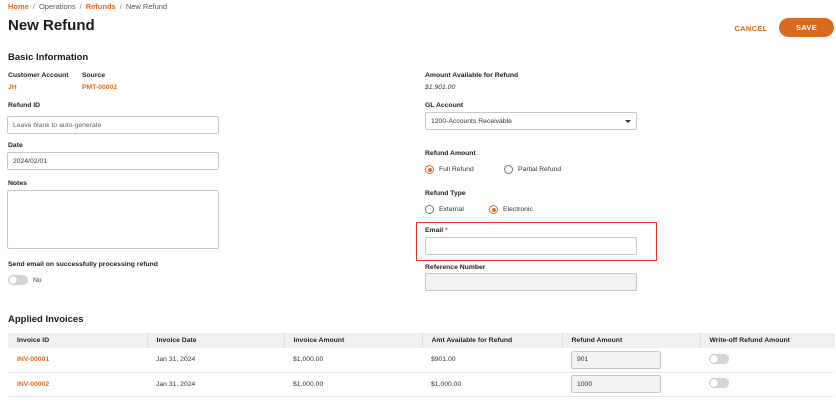  Describe the element at coordinates (440, 87) in the screenshot. I see `amount-available-value: $1,901.00` at that location.